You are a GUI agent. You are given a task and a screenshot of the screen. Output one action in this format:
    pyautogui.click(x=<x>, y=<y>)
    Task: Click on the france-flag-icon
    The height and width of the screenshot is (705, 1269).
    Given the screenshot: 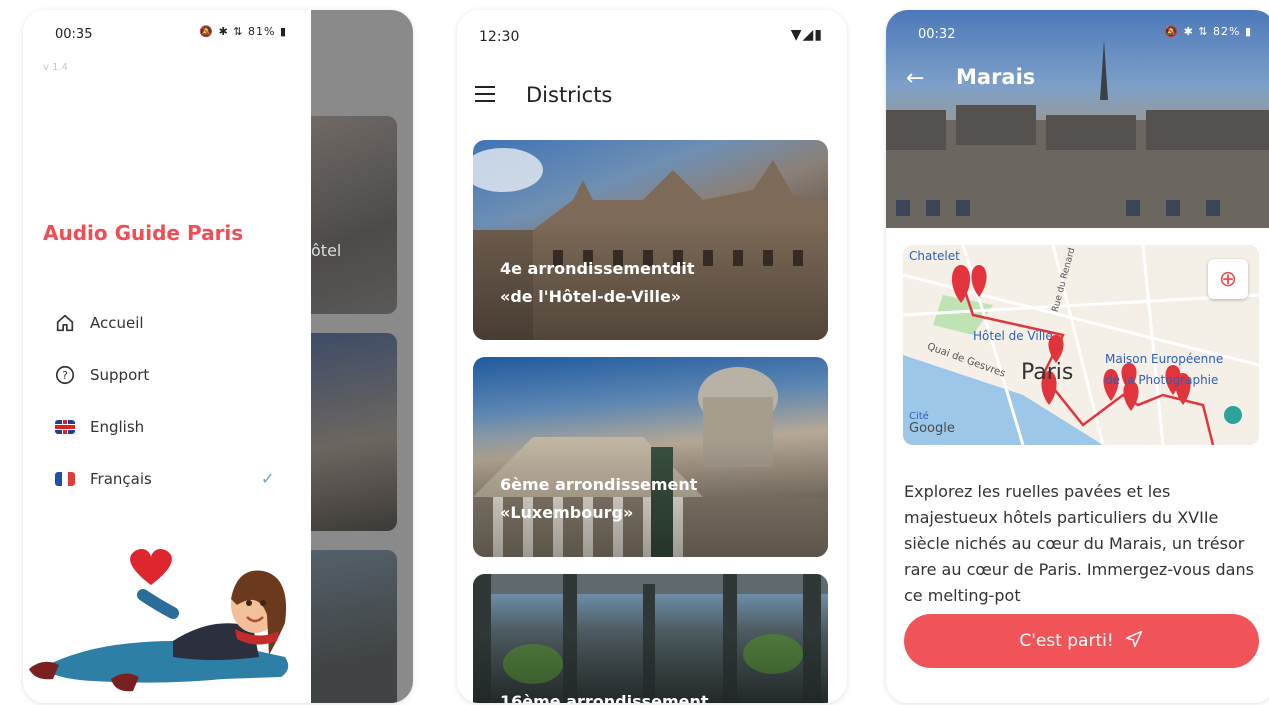 What is the action you would take?
    pyautogui.click(x=65, y=479)
    